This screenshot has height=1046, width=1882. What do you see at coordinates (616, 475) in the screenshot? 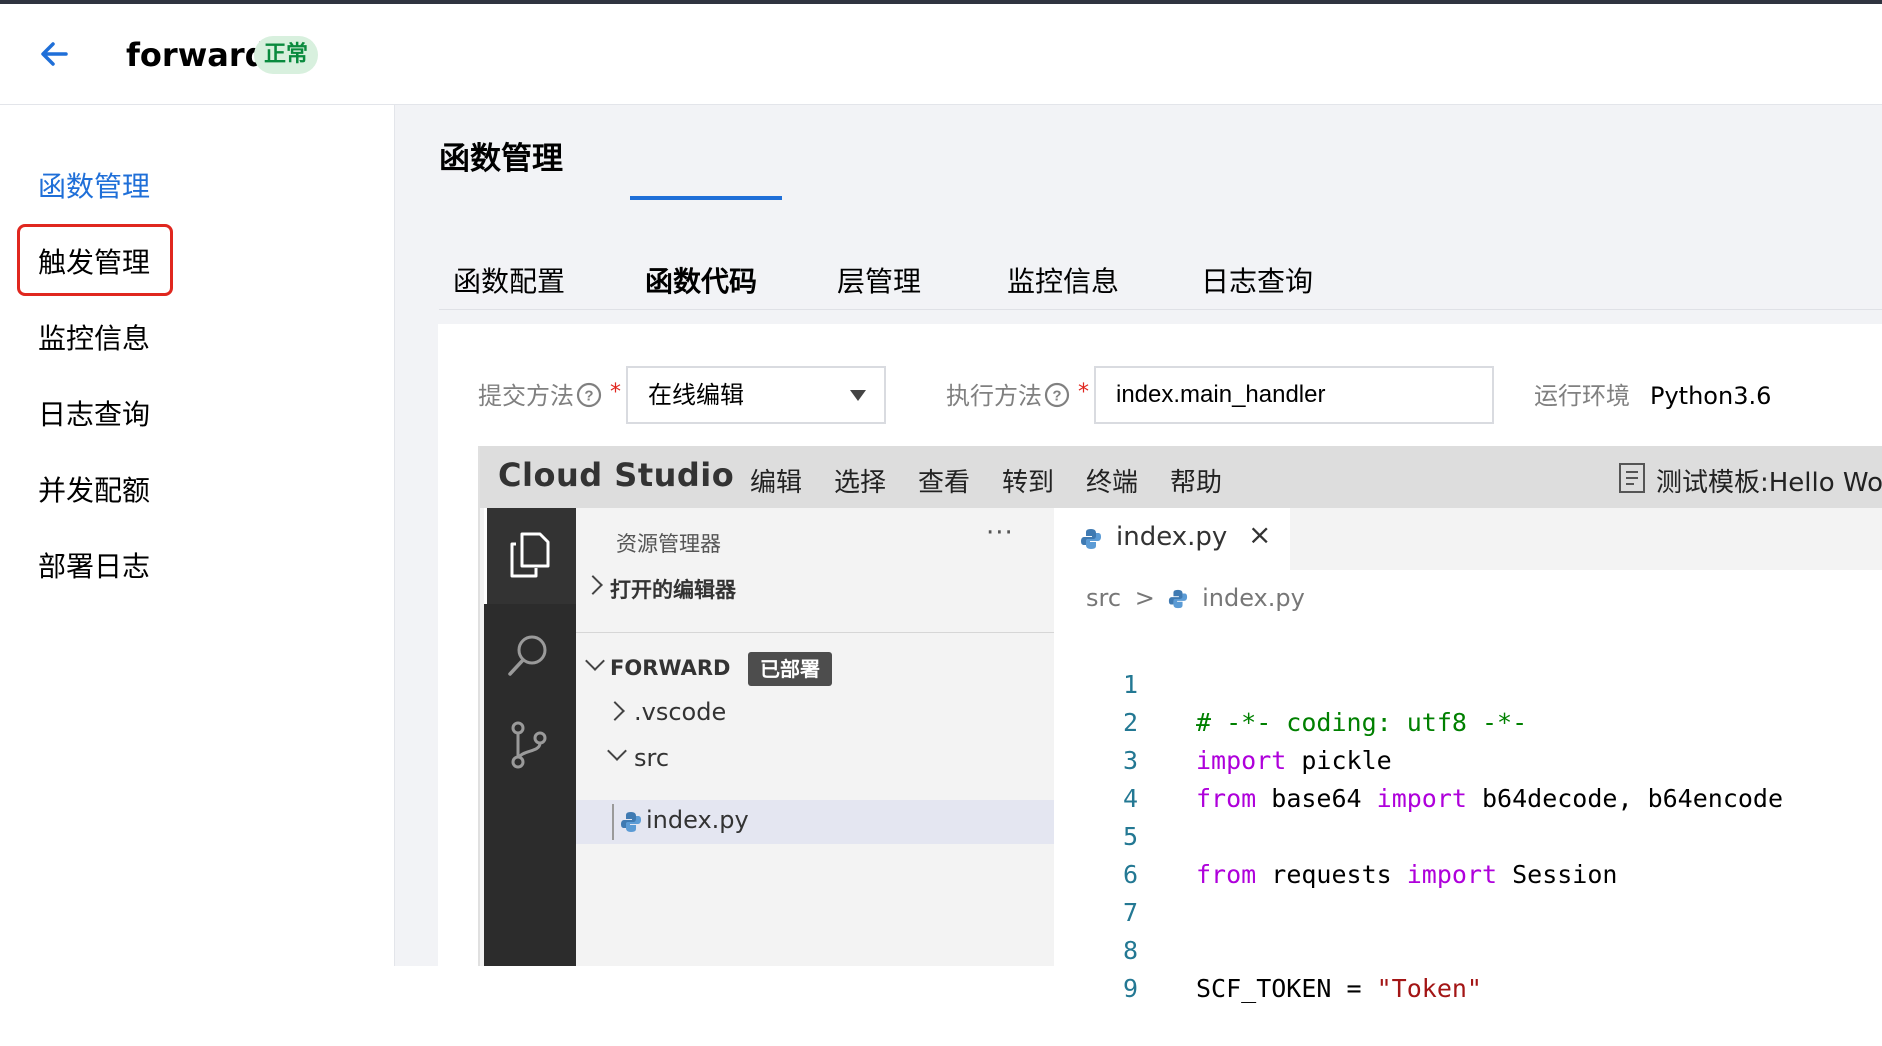
I see `cloud-studio-logo: Cloud Studio` at bounding box center [616, 475].